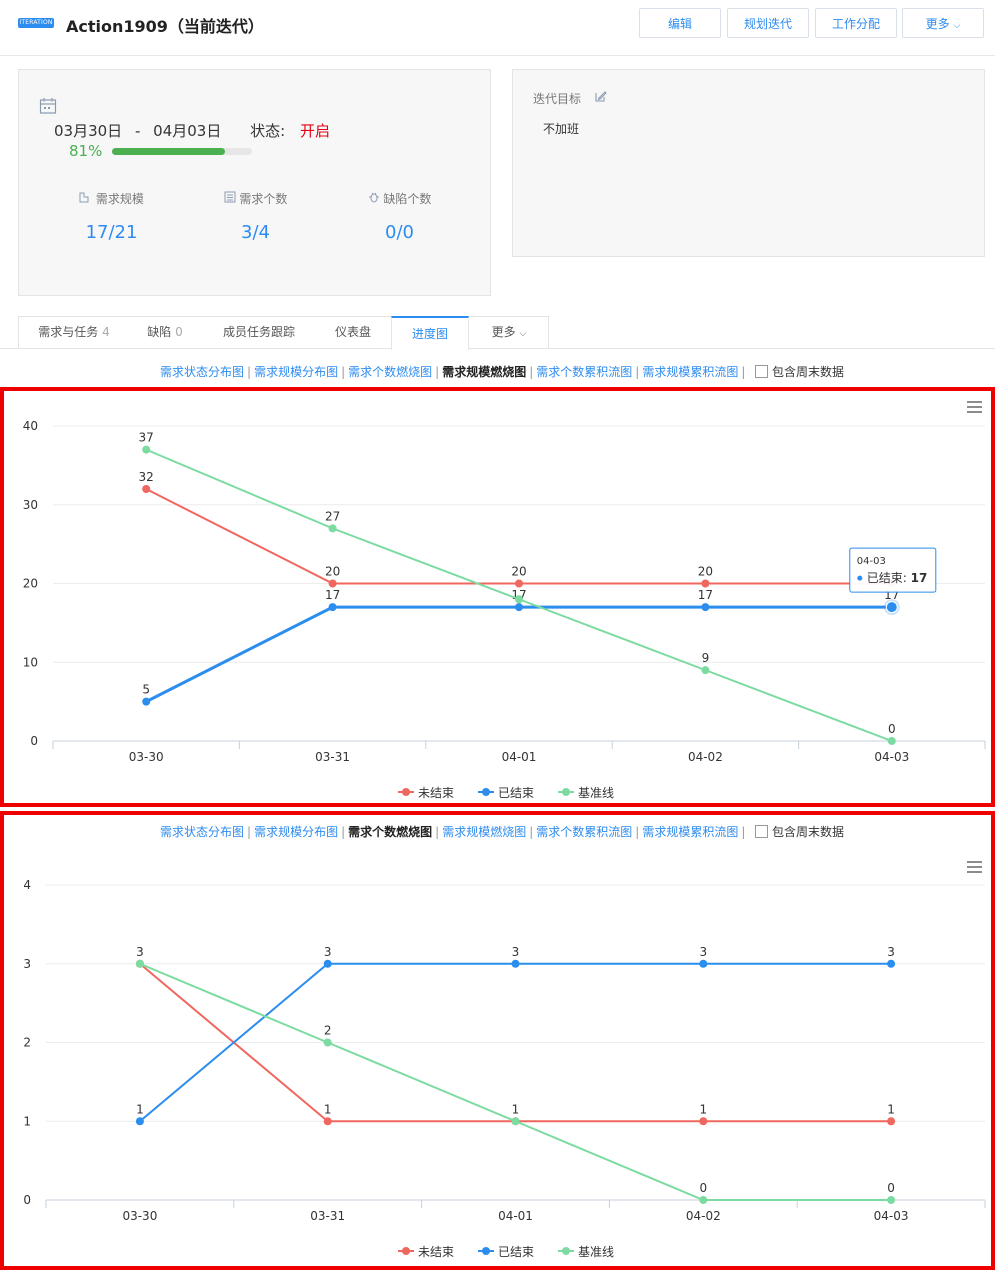 This screenshot has height=1270, width=995. I want to click on y-tick-label: 40, so click(30, 426).